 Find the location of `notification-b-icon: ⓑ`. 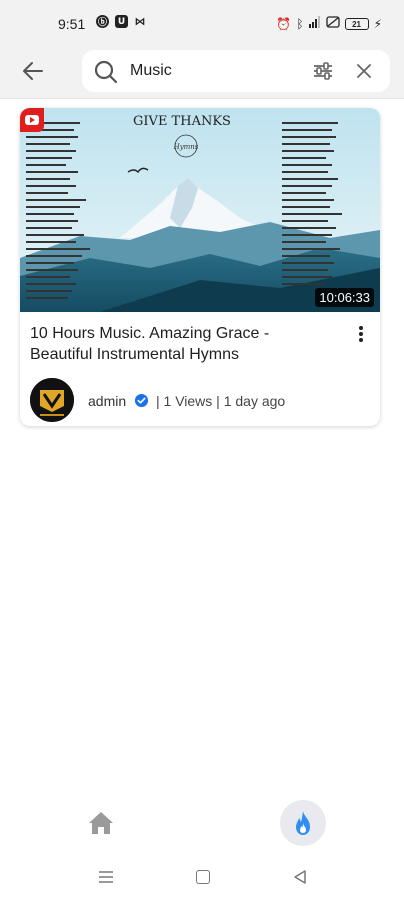

notification-b-icon: ⓑ is located at coordinates (102, 21).